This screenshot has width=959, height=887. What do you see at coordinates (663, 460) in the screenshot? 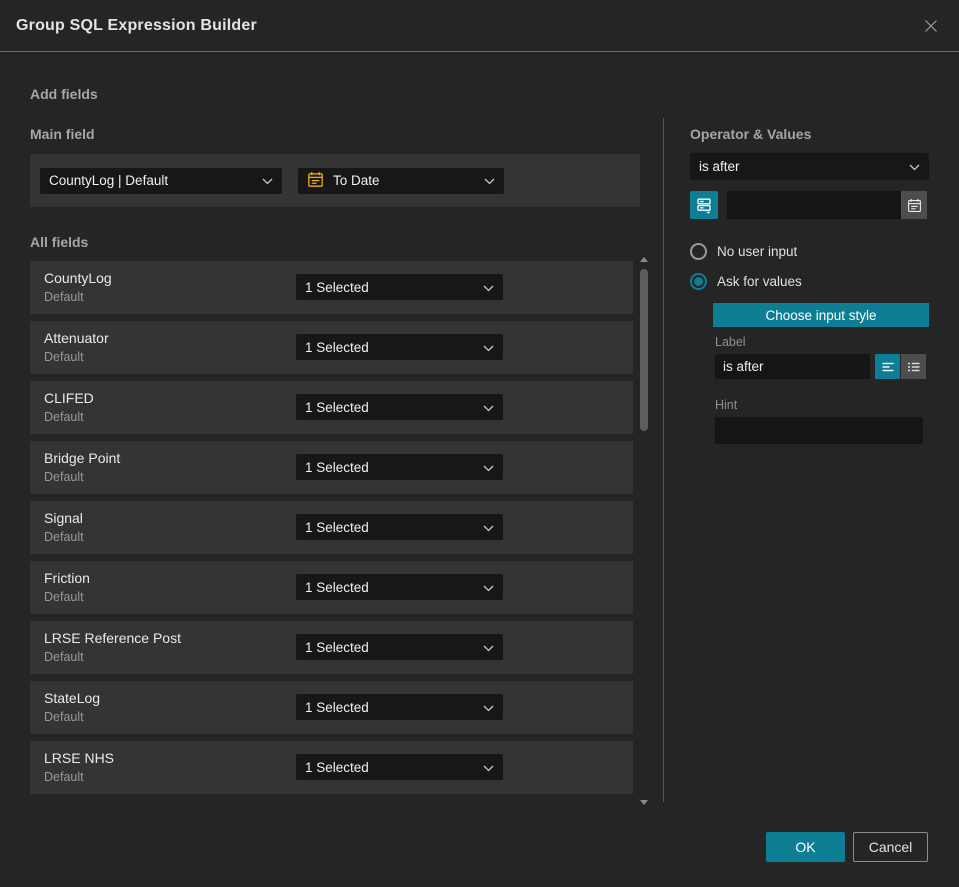
I see `panel-divider` at bounding box center [663, 460].